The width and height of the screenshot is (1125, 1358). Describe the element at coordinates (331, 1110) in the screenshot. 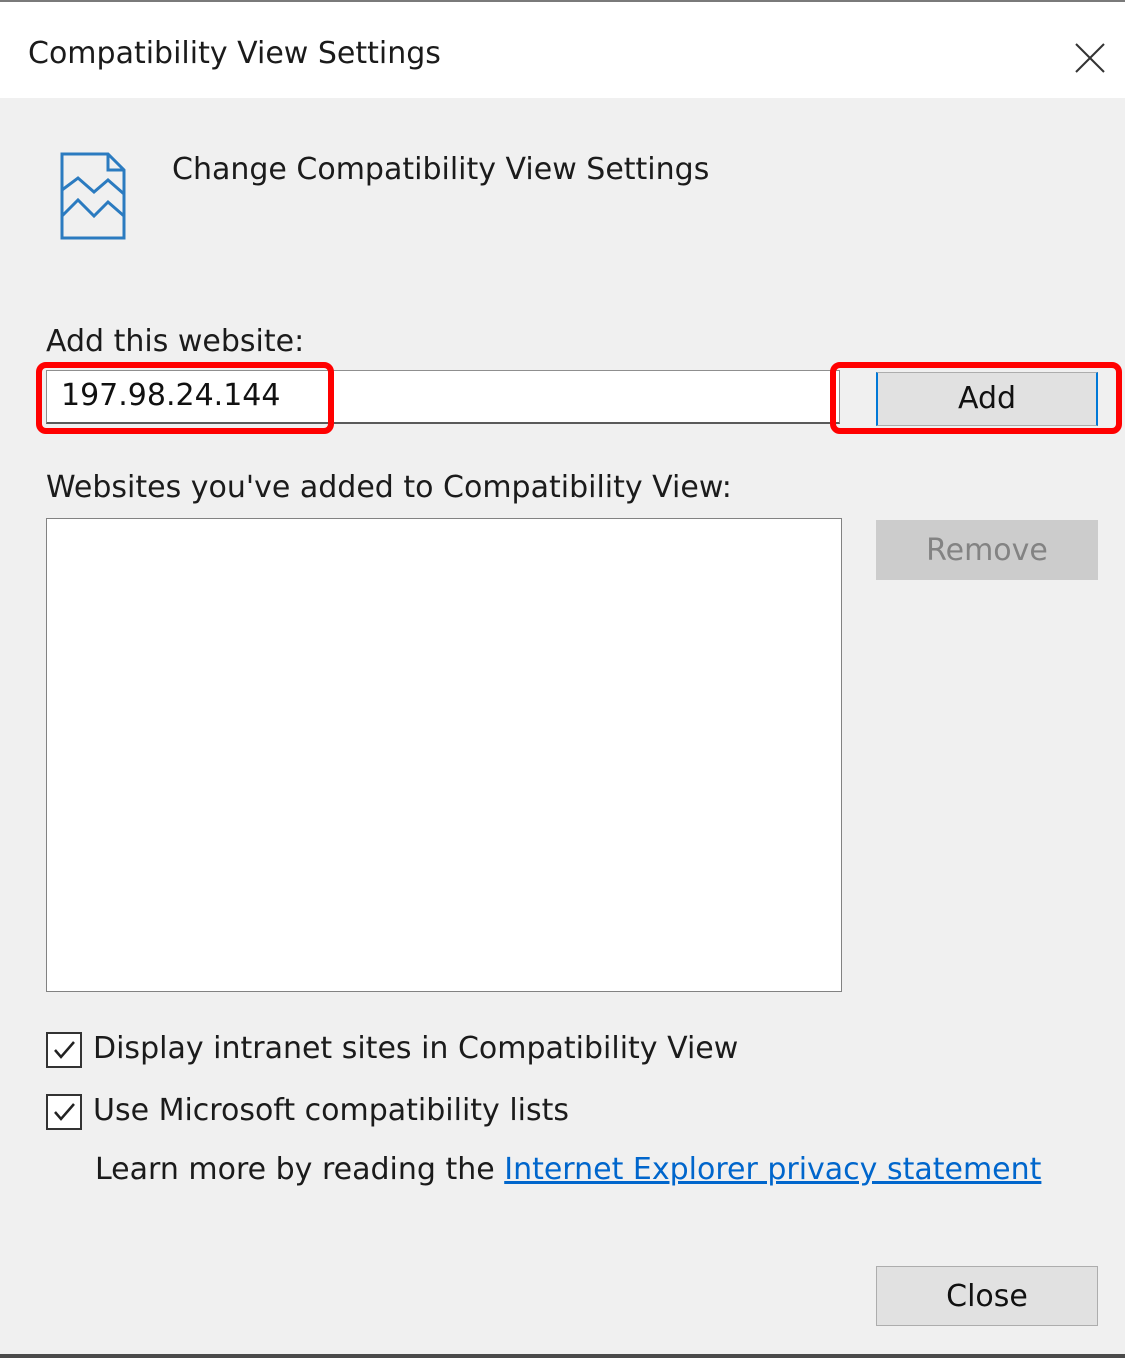

I see `ms-lists-checkbox-label: Use Microsoft compatibility lists` at that location.